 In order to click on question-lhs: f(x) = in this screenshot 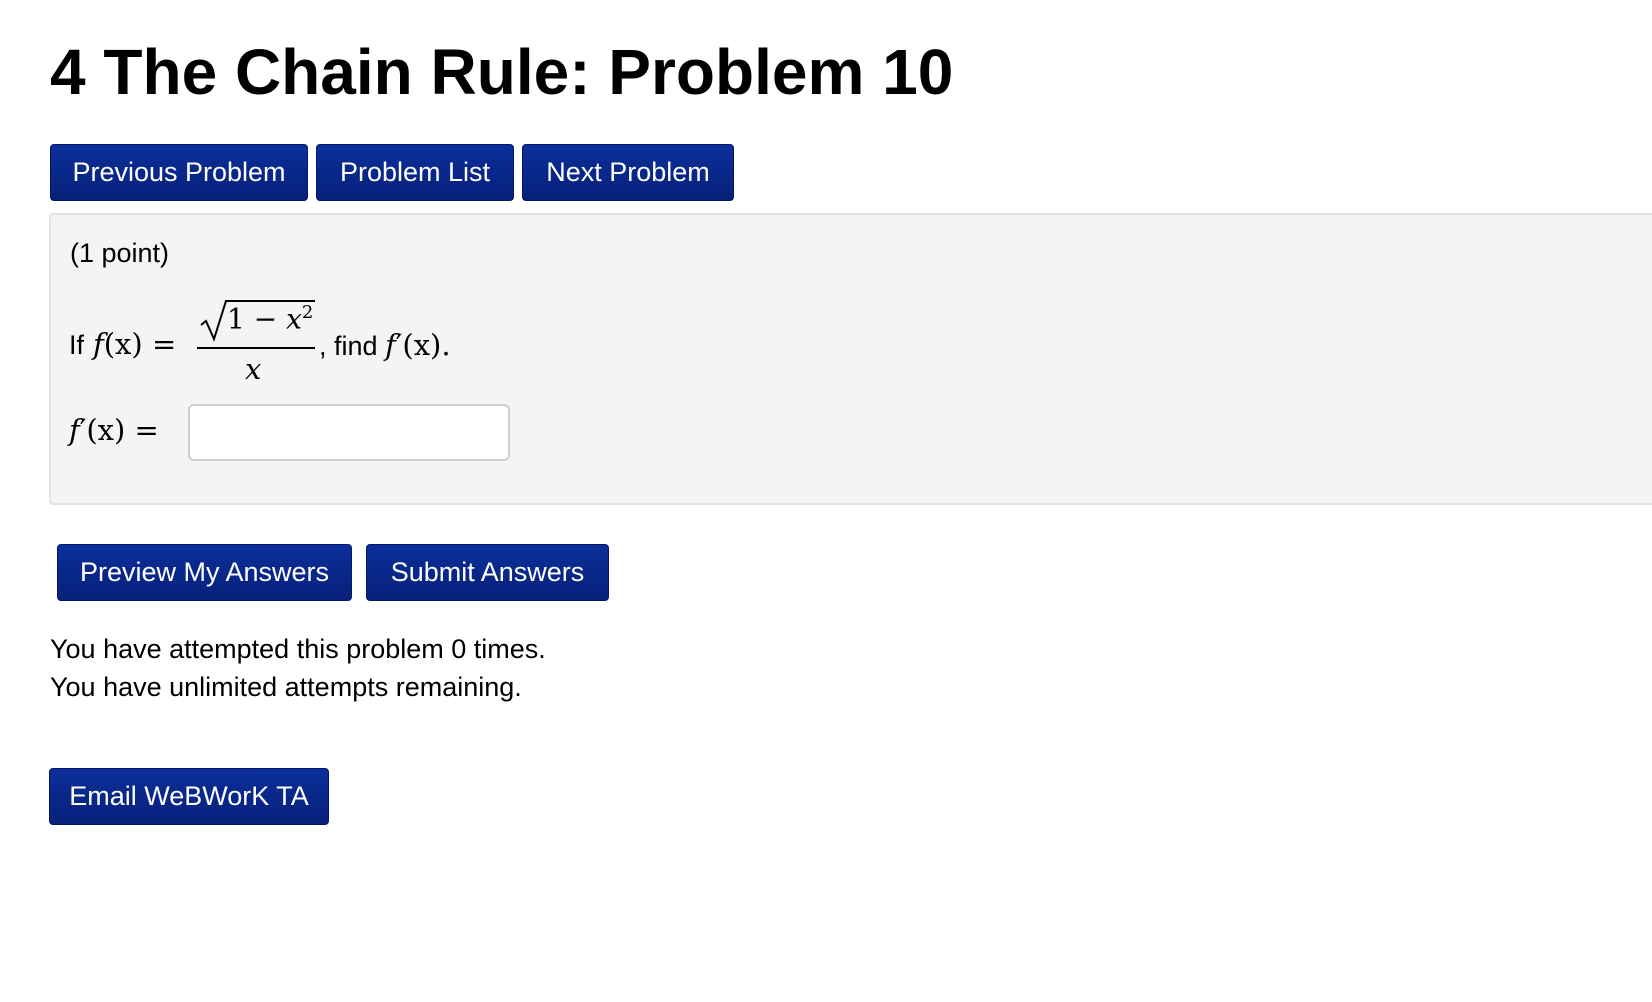, I will do `click(134, 344)`.